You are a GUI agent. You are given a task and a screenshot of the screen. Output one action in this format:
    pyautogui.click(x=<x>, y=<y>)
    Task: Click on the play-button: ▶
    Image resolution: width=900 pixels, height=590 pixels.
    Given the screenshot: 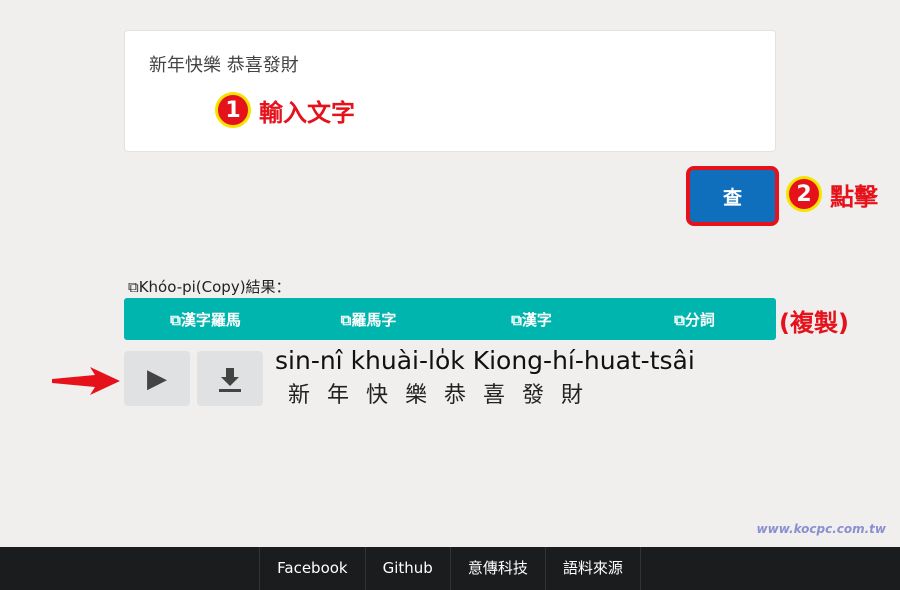 What is the action you would take?
    pyautogui.click(x=157, y=378)
    